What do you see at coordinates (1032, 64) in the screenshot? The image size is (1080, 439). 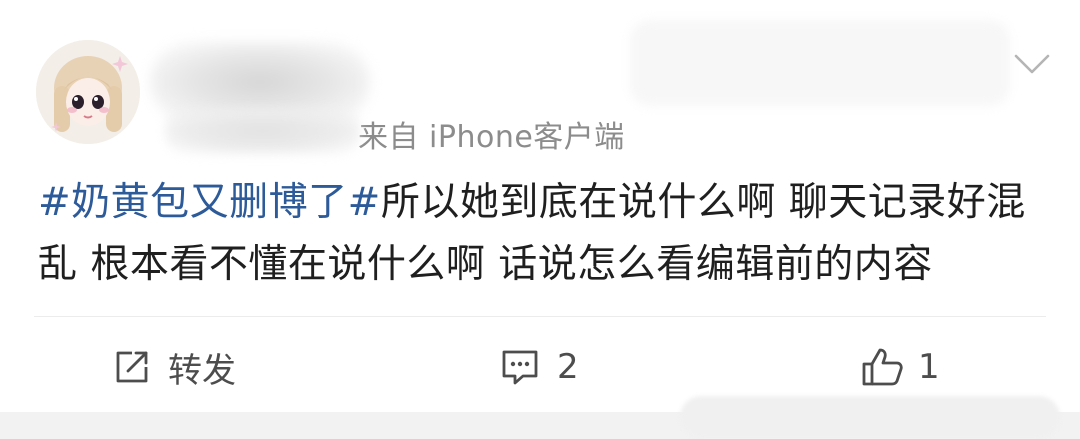 I see `chevron-down-icon` at bounding box center [1032, 64].